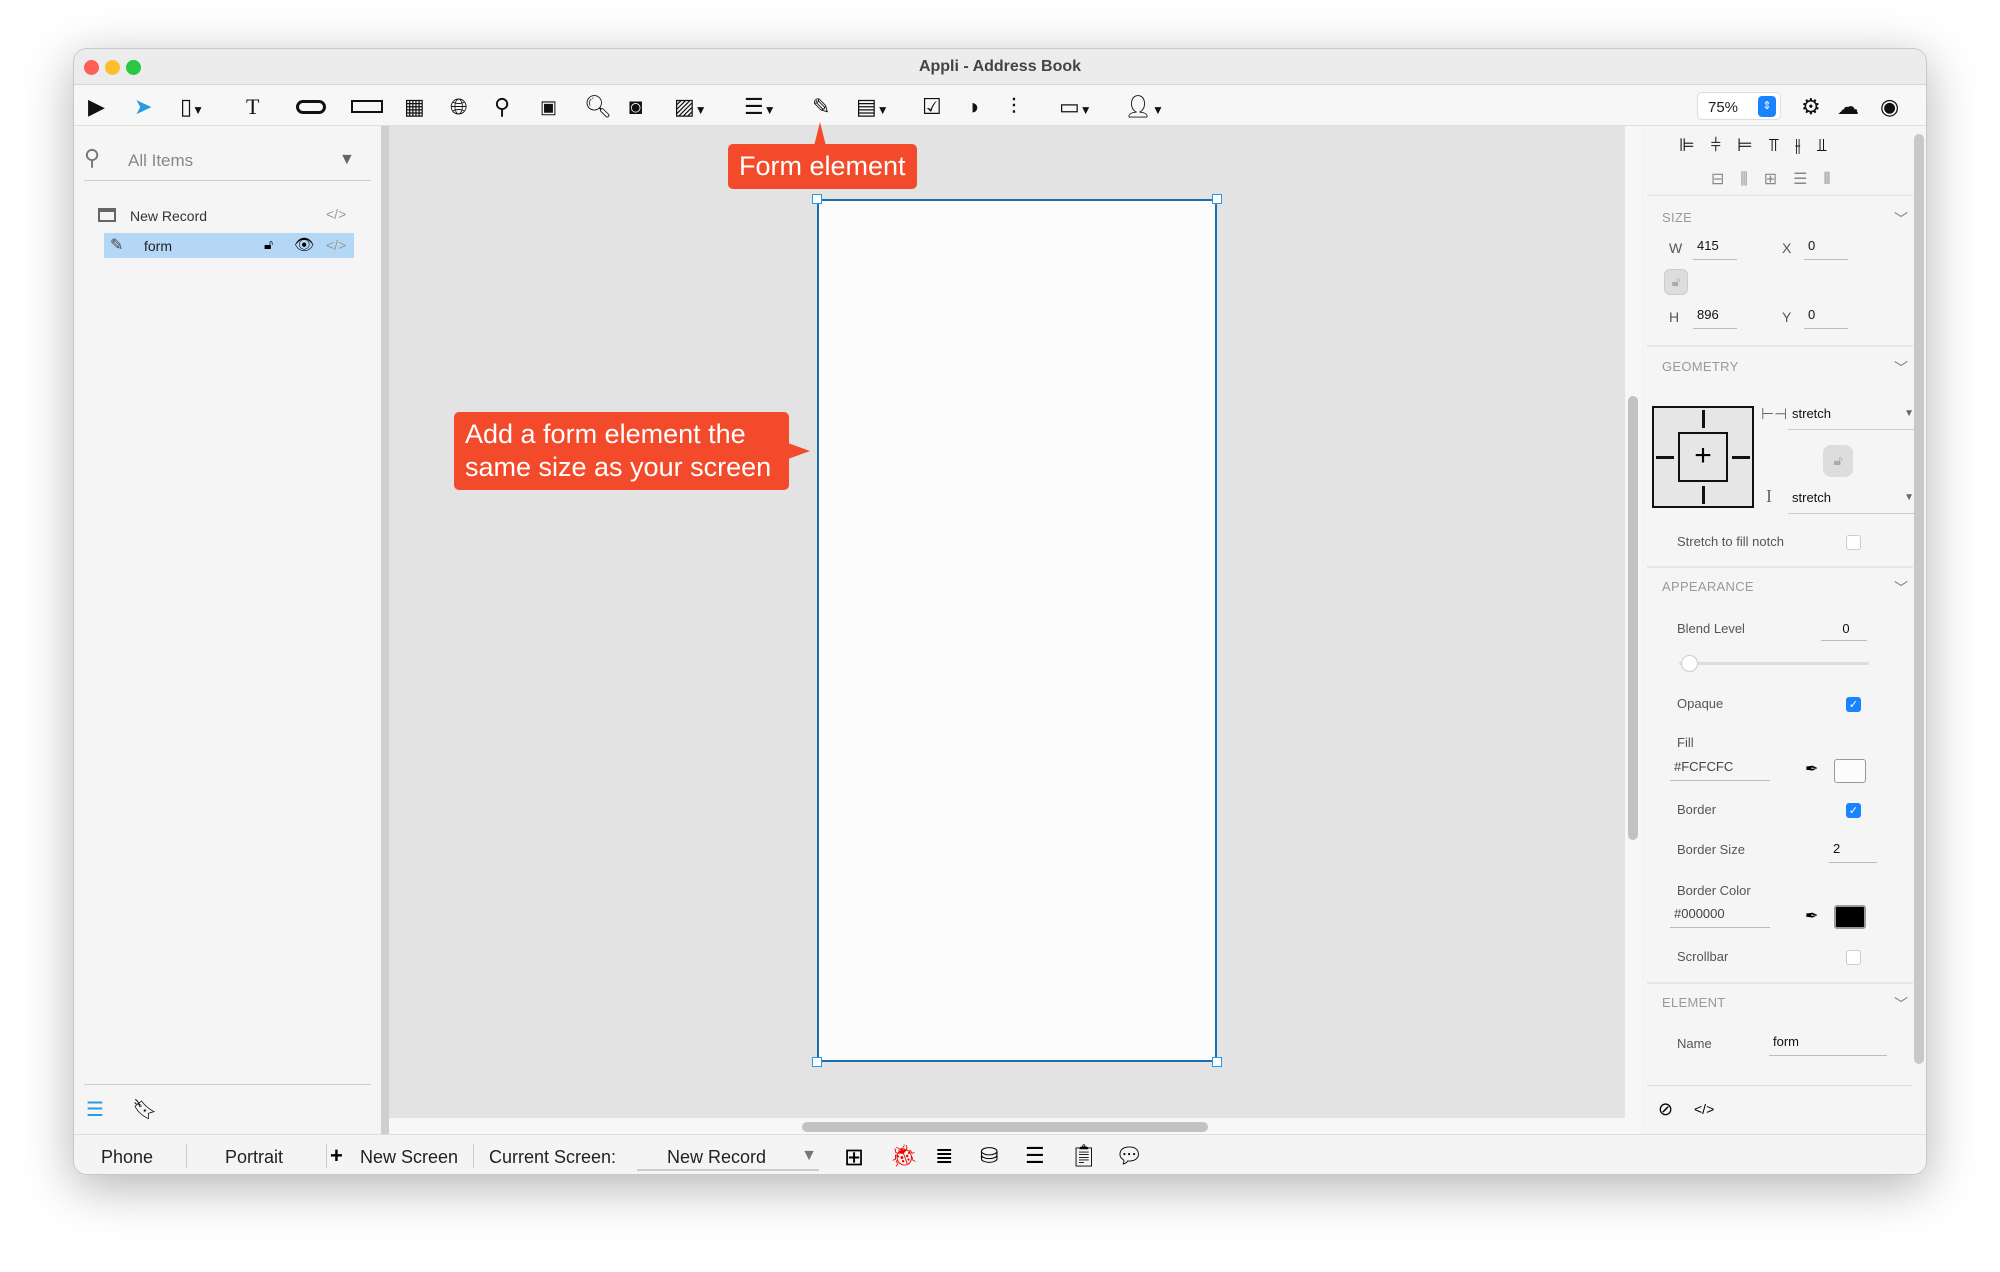 The height and width of the screenshot is (1272, 2000). I want to click on geometry-lock-icon: 🔓︎, so click(1838, 461).